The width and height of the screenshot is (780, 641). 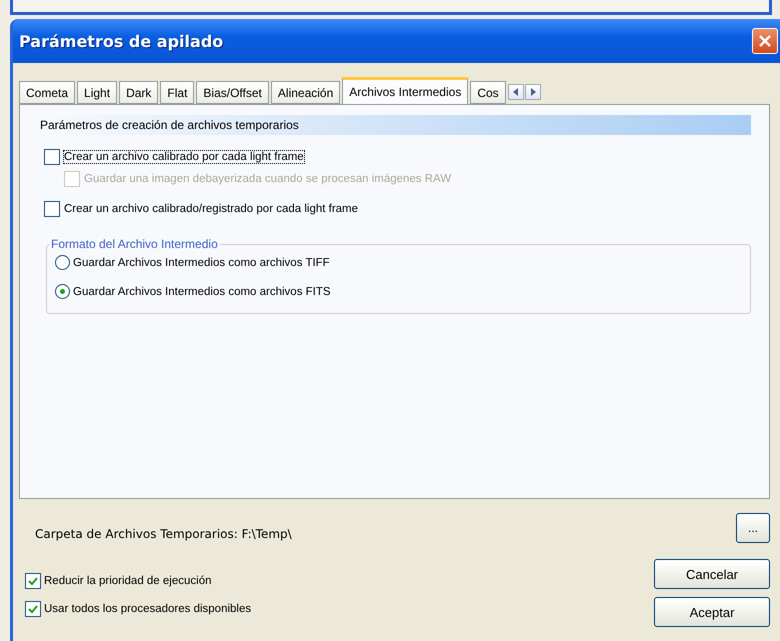 What do you see at coordinates (138, 92) in the screenshot?
I see `tab: Dark` at bounding box center [138, 92].